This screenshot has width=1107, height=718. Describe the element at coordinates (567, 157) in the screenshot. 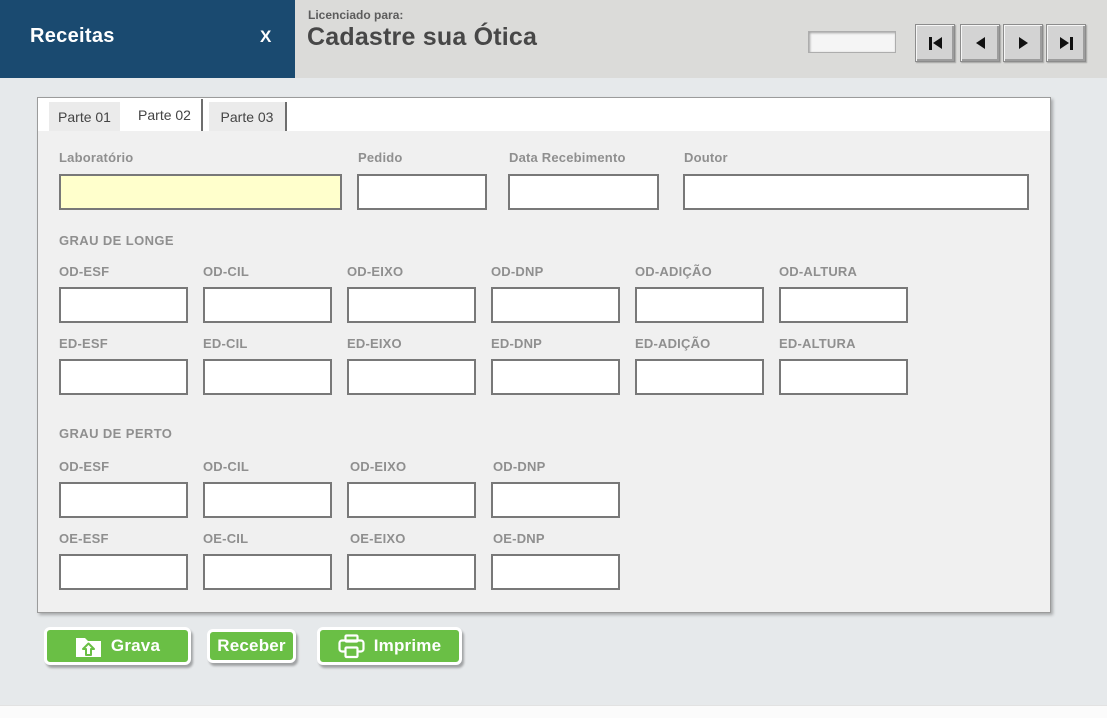

I see `data-recebimento-label: Data Recebimento` at that location.